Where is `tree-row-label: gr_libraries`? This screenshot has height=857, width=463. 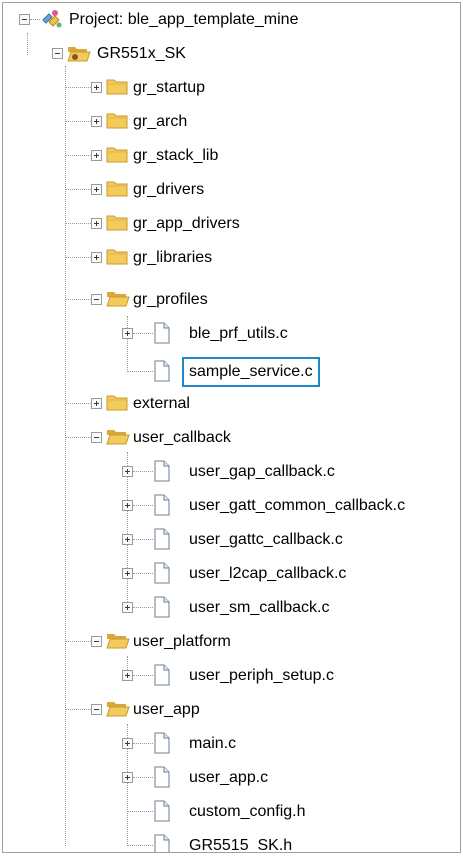
tree-row-label: gr_libraries is located at coordinates (173, 257).